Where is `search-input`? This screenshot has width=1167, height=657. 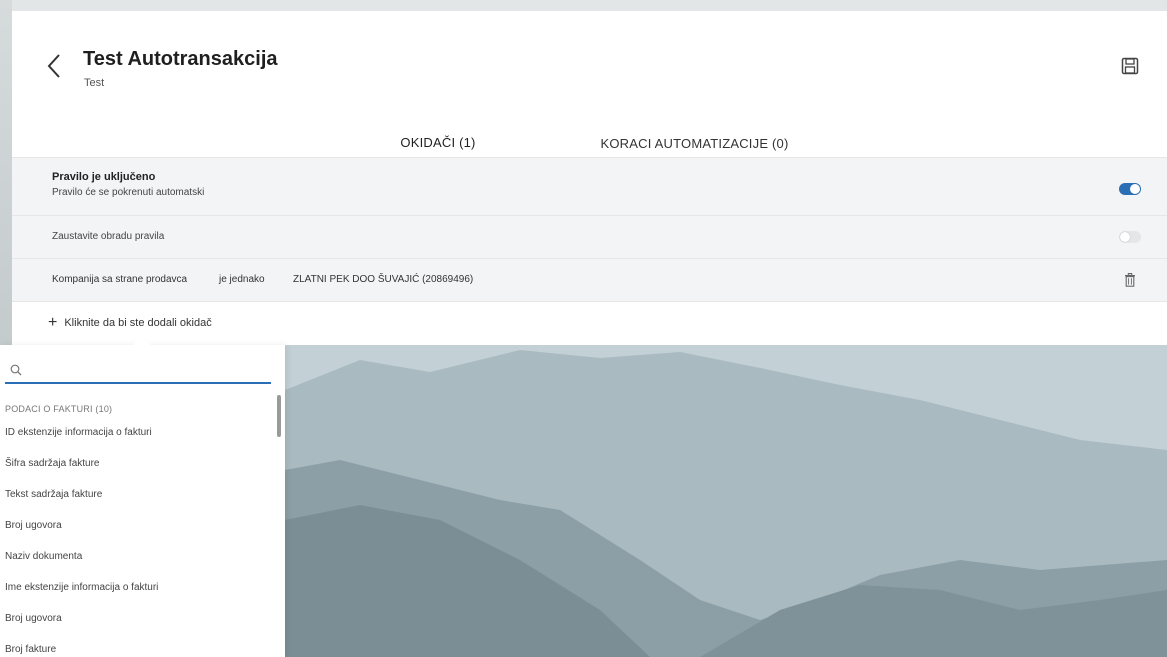 search-input is located at coordinates (147, 370).